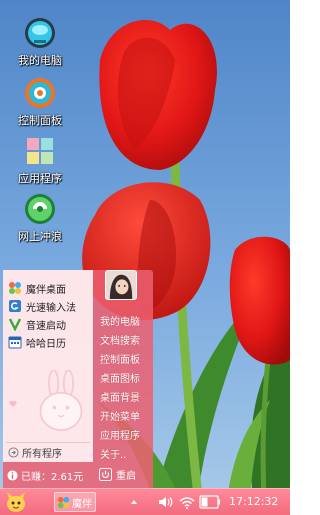  What do you see at coordinates (40, 33) in the screenshot?
I see `my-computer-icon` at bounding box center [40, 33].